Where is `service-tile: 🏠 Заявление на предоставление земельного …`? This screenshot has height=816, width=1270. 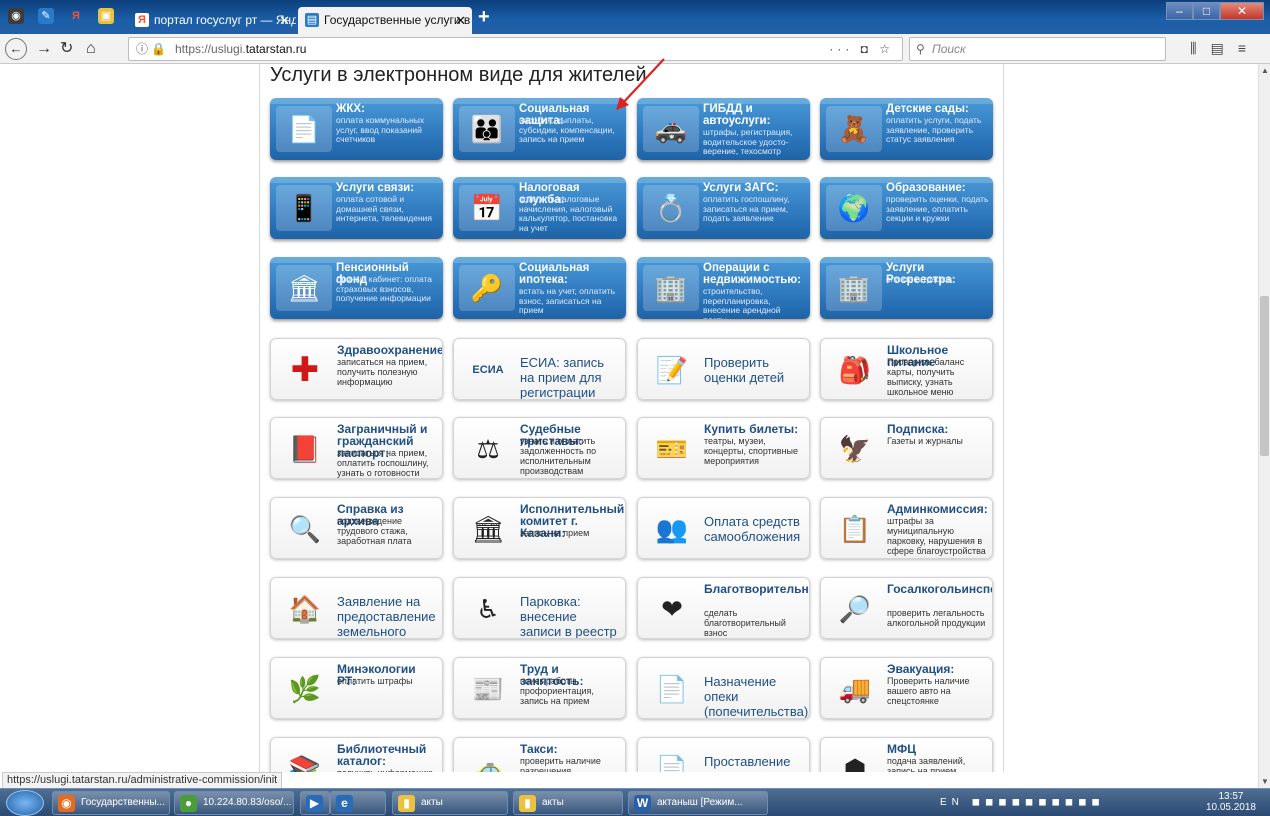
service-tile: 🏠 Заявление на предоставление земельного … is located at coordinates (356, 608).